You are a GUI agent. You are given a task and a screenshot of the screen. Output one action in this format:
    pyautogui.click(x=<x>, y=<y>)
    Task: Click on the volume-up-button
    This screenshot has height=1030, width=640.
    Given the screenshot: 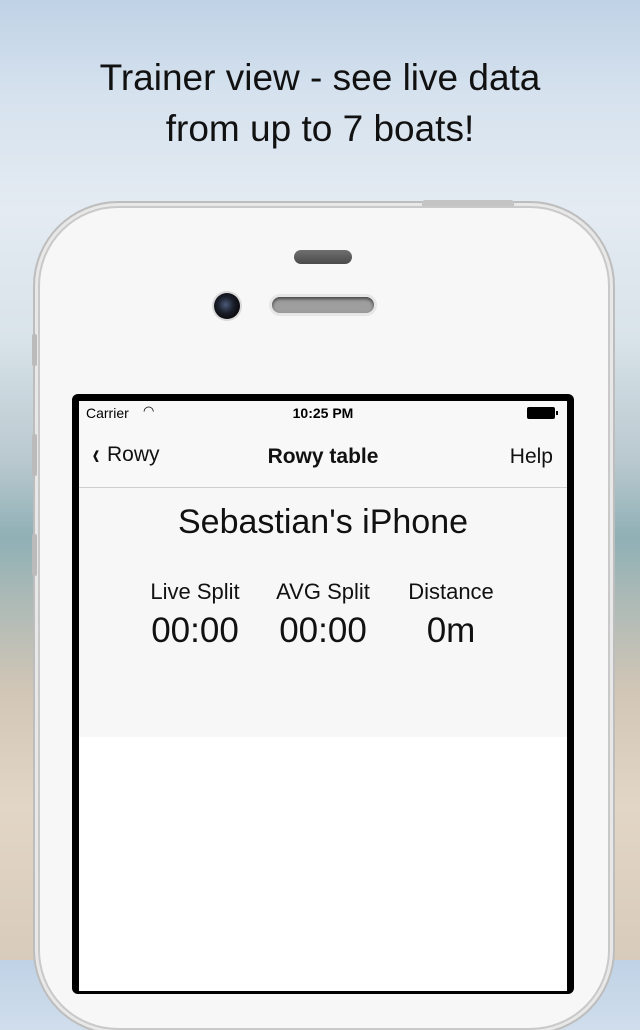 What is the action you would take?
    pyautogui.click(x=34, y=455)
    